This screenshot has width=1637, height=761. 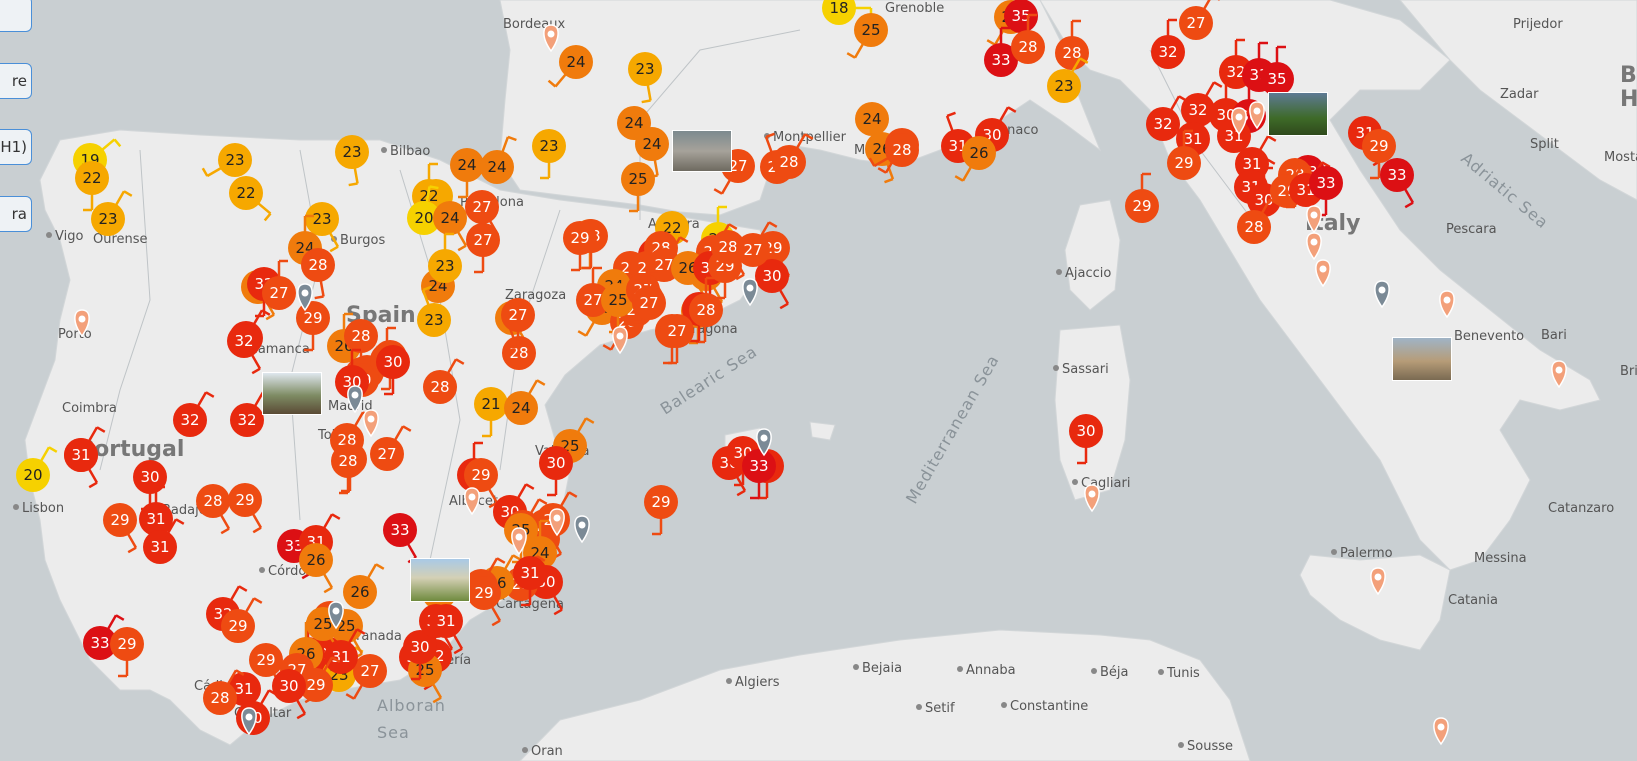 What do you see at coordinates (870, 30) in the screenshot?
I see `temperature-value: 25` at bounding box center [870, 30].